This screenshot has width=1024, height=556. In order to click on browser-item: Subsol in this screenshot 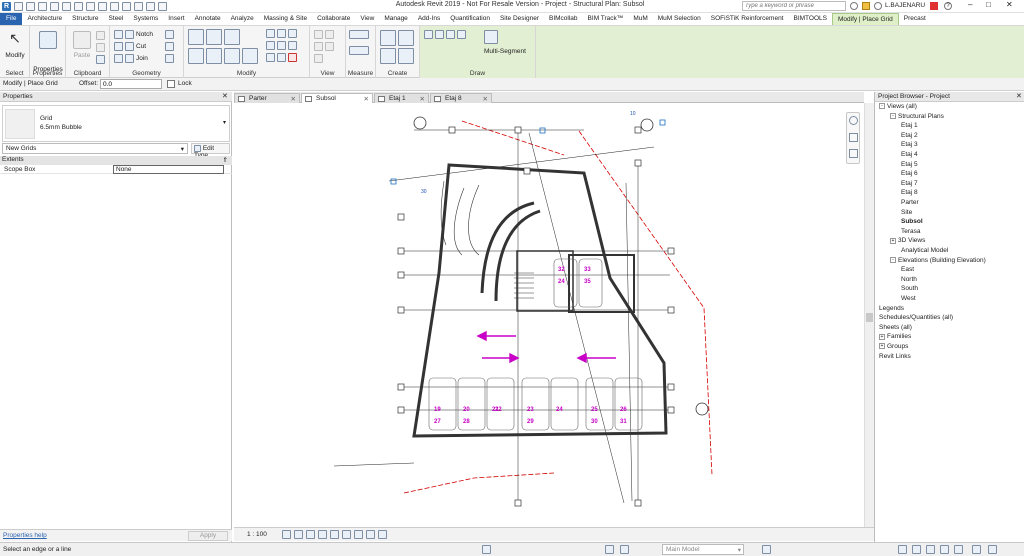, I will do `click(912, 221)`.